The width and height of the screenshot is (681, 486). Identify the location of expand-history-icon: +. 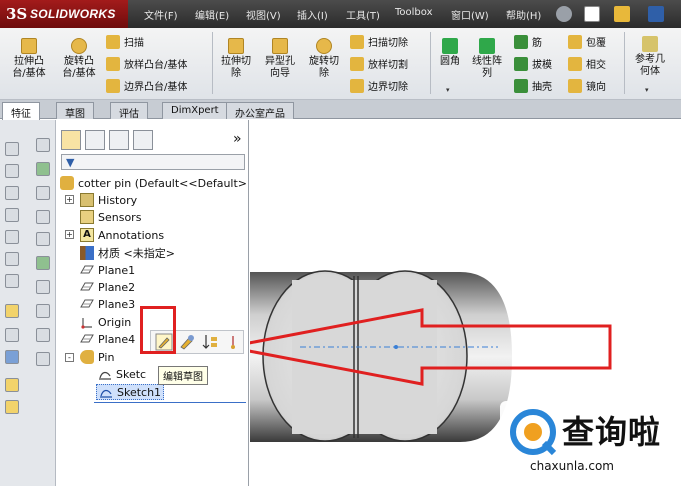
(69, 199).